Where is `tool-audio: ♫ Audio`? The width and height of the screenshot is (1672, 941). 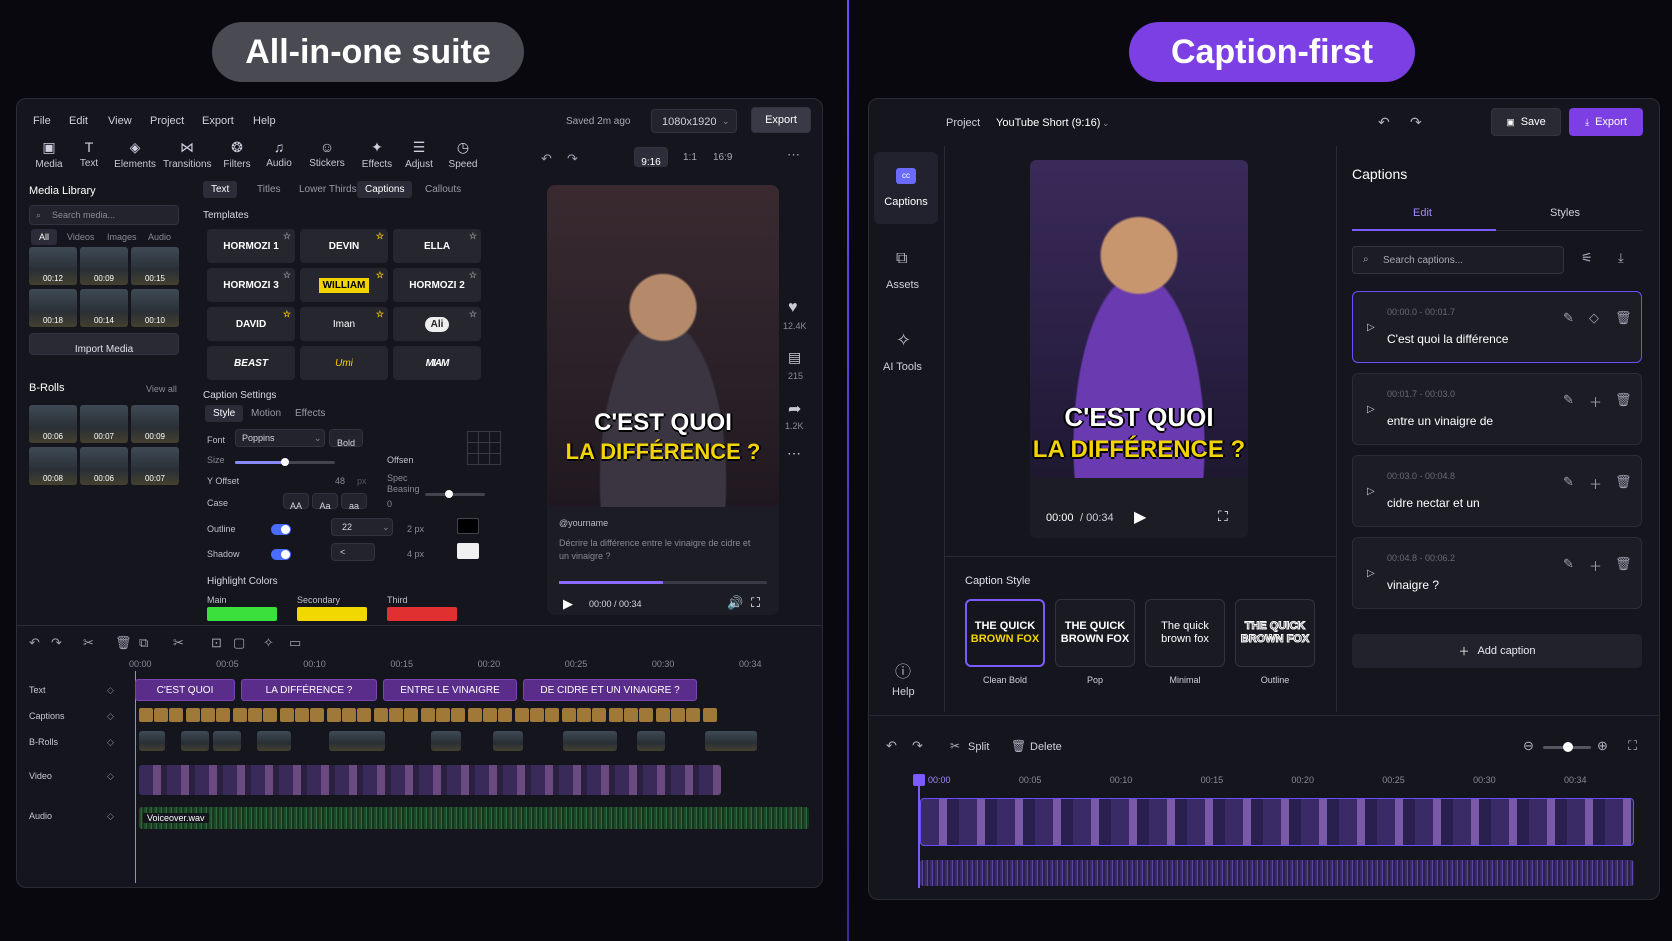 tool-audio: ♫ Audio is located at coordinates (279, 154).